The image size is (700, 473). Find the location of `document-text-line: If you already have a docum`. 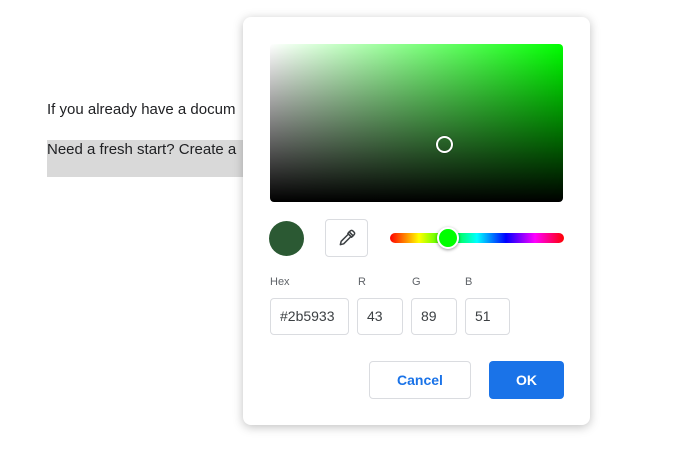

document-text-line: If you already have a docum is located at coordinates (141, 109).